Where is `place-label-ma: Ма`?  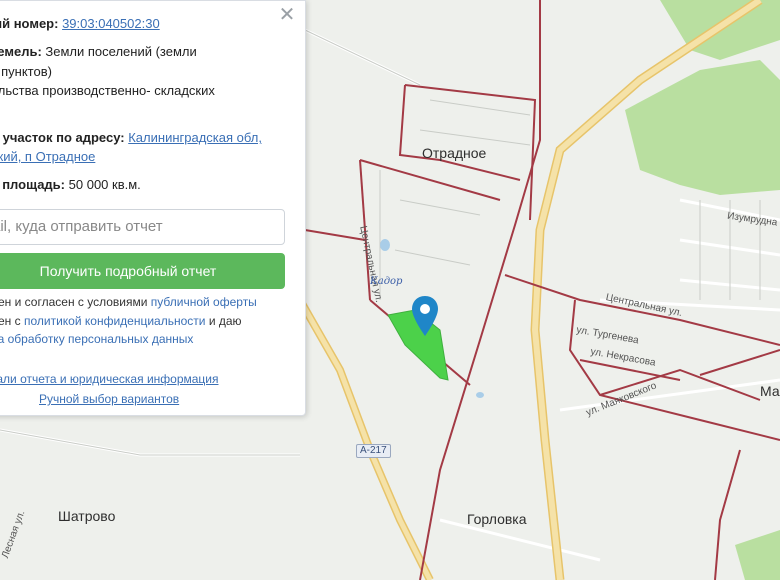
place-label-ma: Ма is located at coordinates (770, 391).